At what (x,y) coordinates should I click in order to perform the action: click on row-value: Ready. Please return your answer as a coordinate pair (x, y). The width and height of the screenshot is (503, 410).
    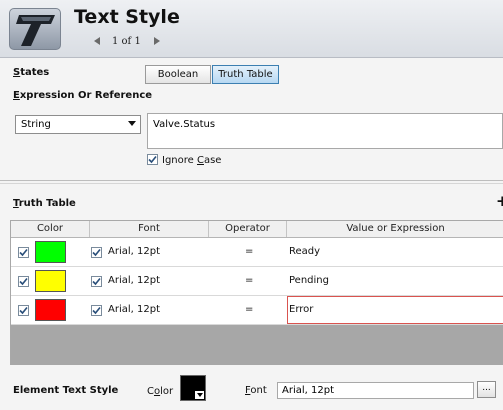
    Looking at the image, I should click on (305, 251).